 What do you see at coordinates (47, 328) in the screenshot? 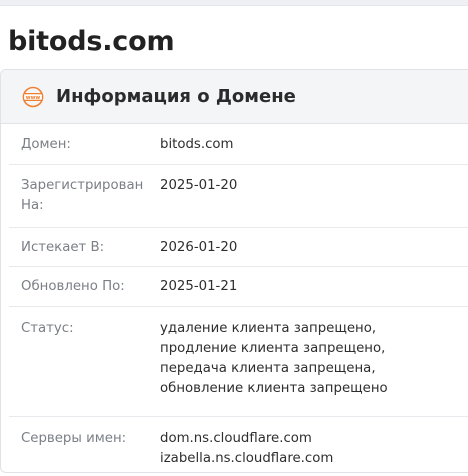
I see `row-label: Статус:` at bounding box center [47, 328].